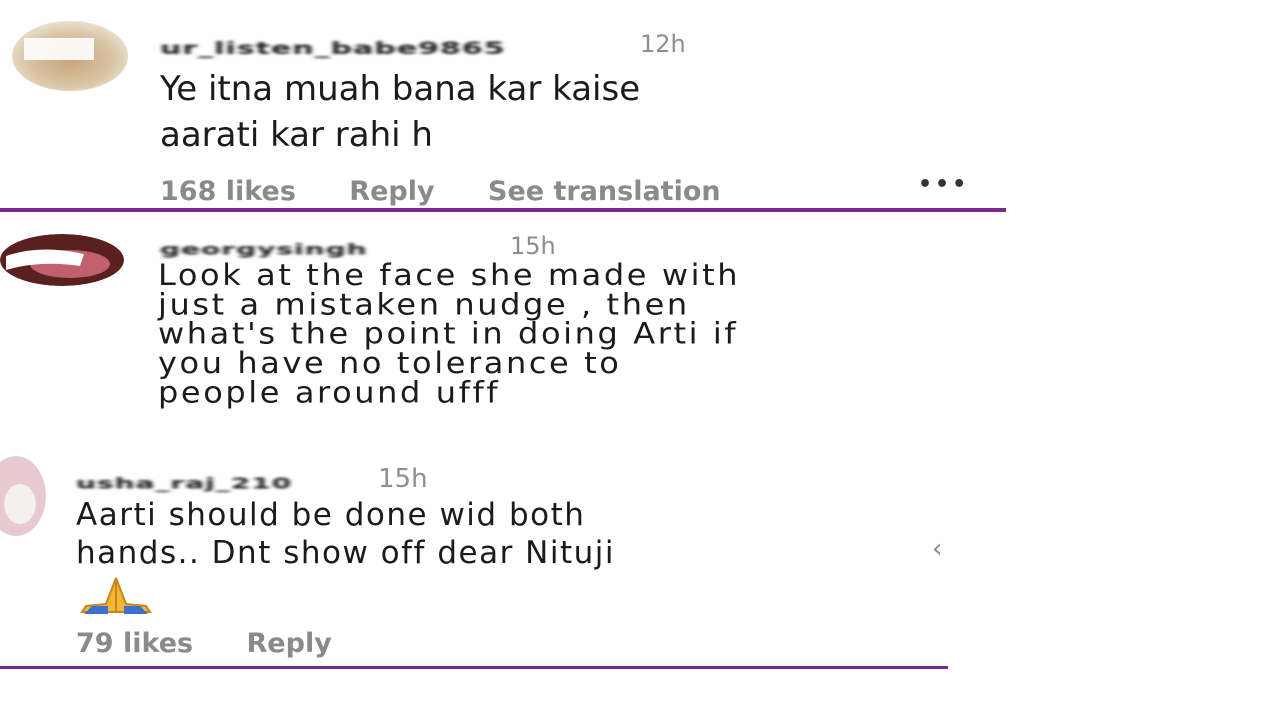 The width and height of the screenshot is (1280, 720). I want to click on comment-time: 12h, so click(663, 44).